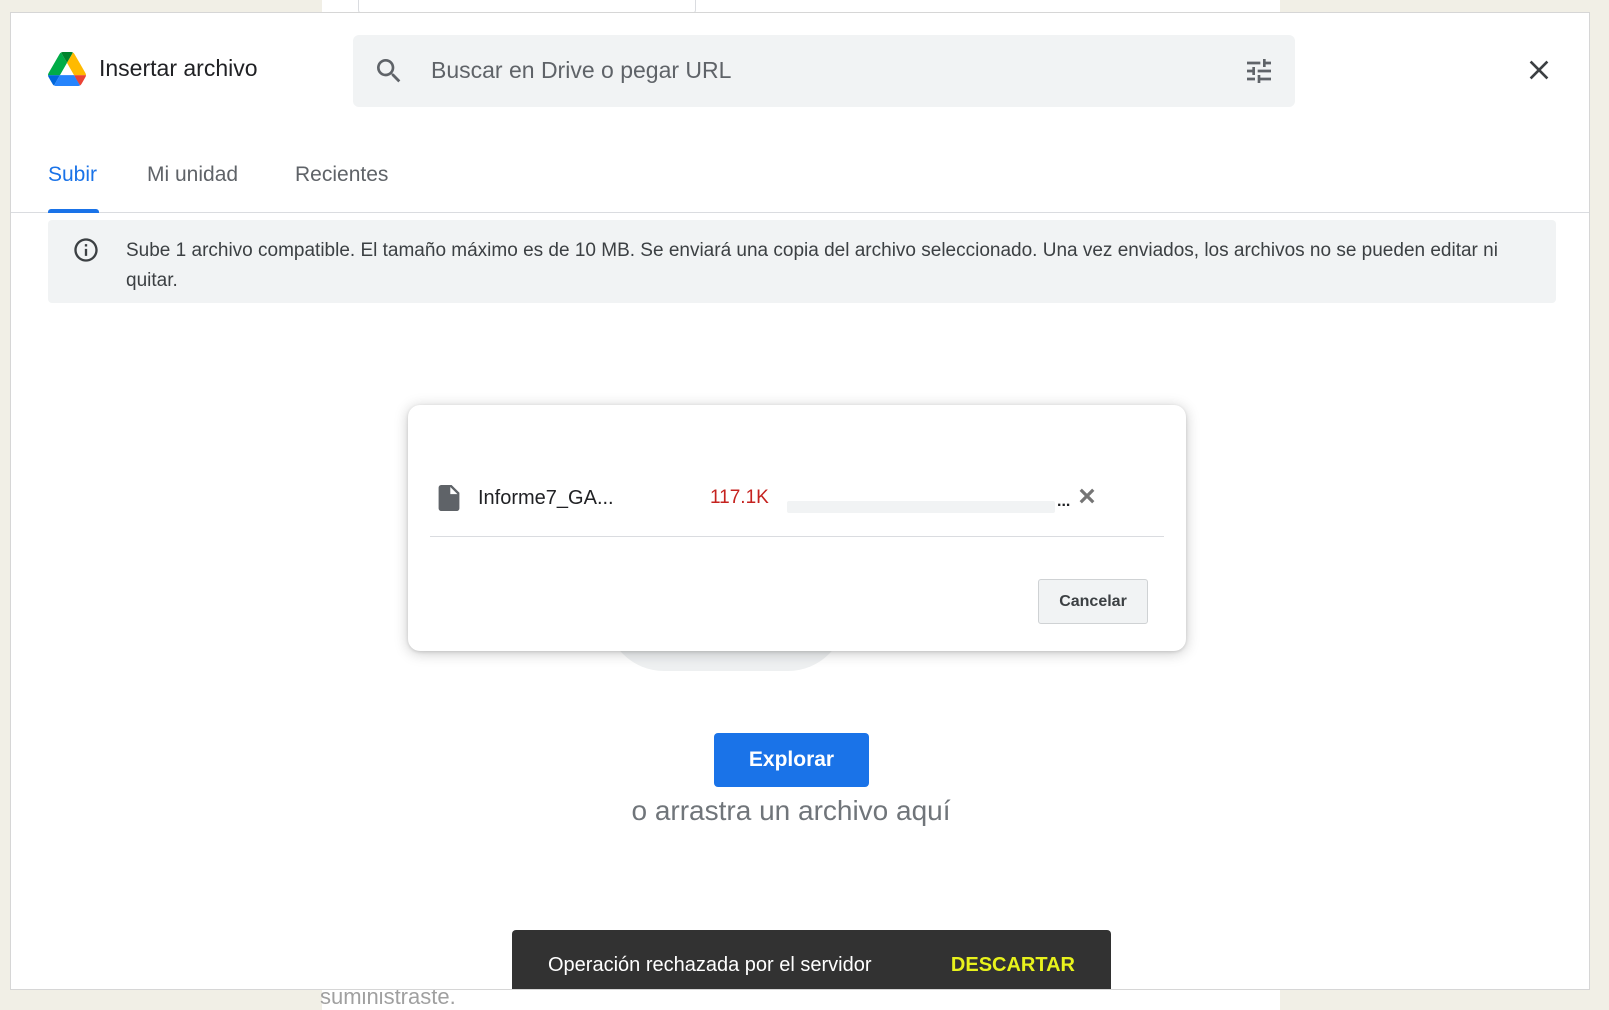  I want to click on search-bar: Buscar en Drive o pegar URL, so click(824, 71).